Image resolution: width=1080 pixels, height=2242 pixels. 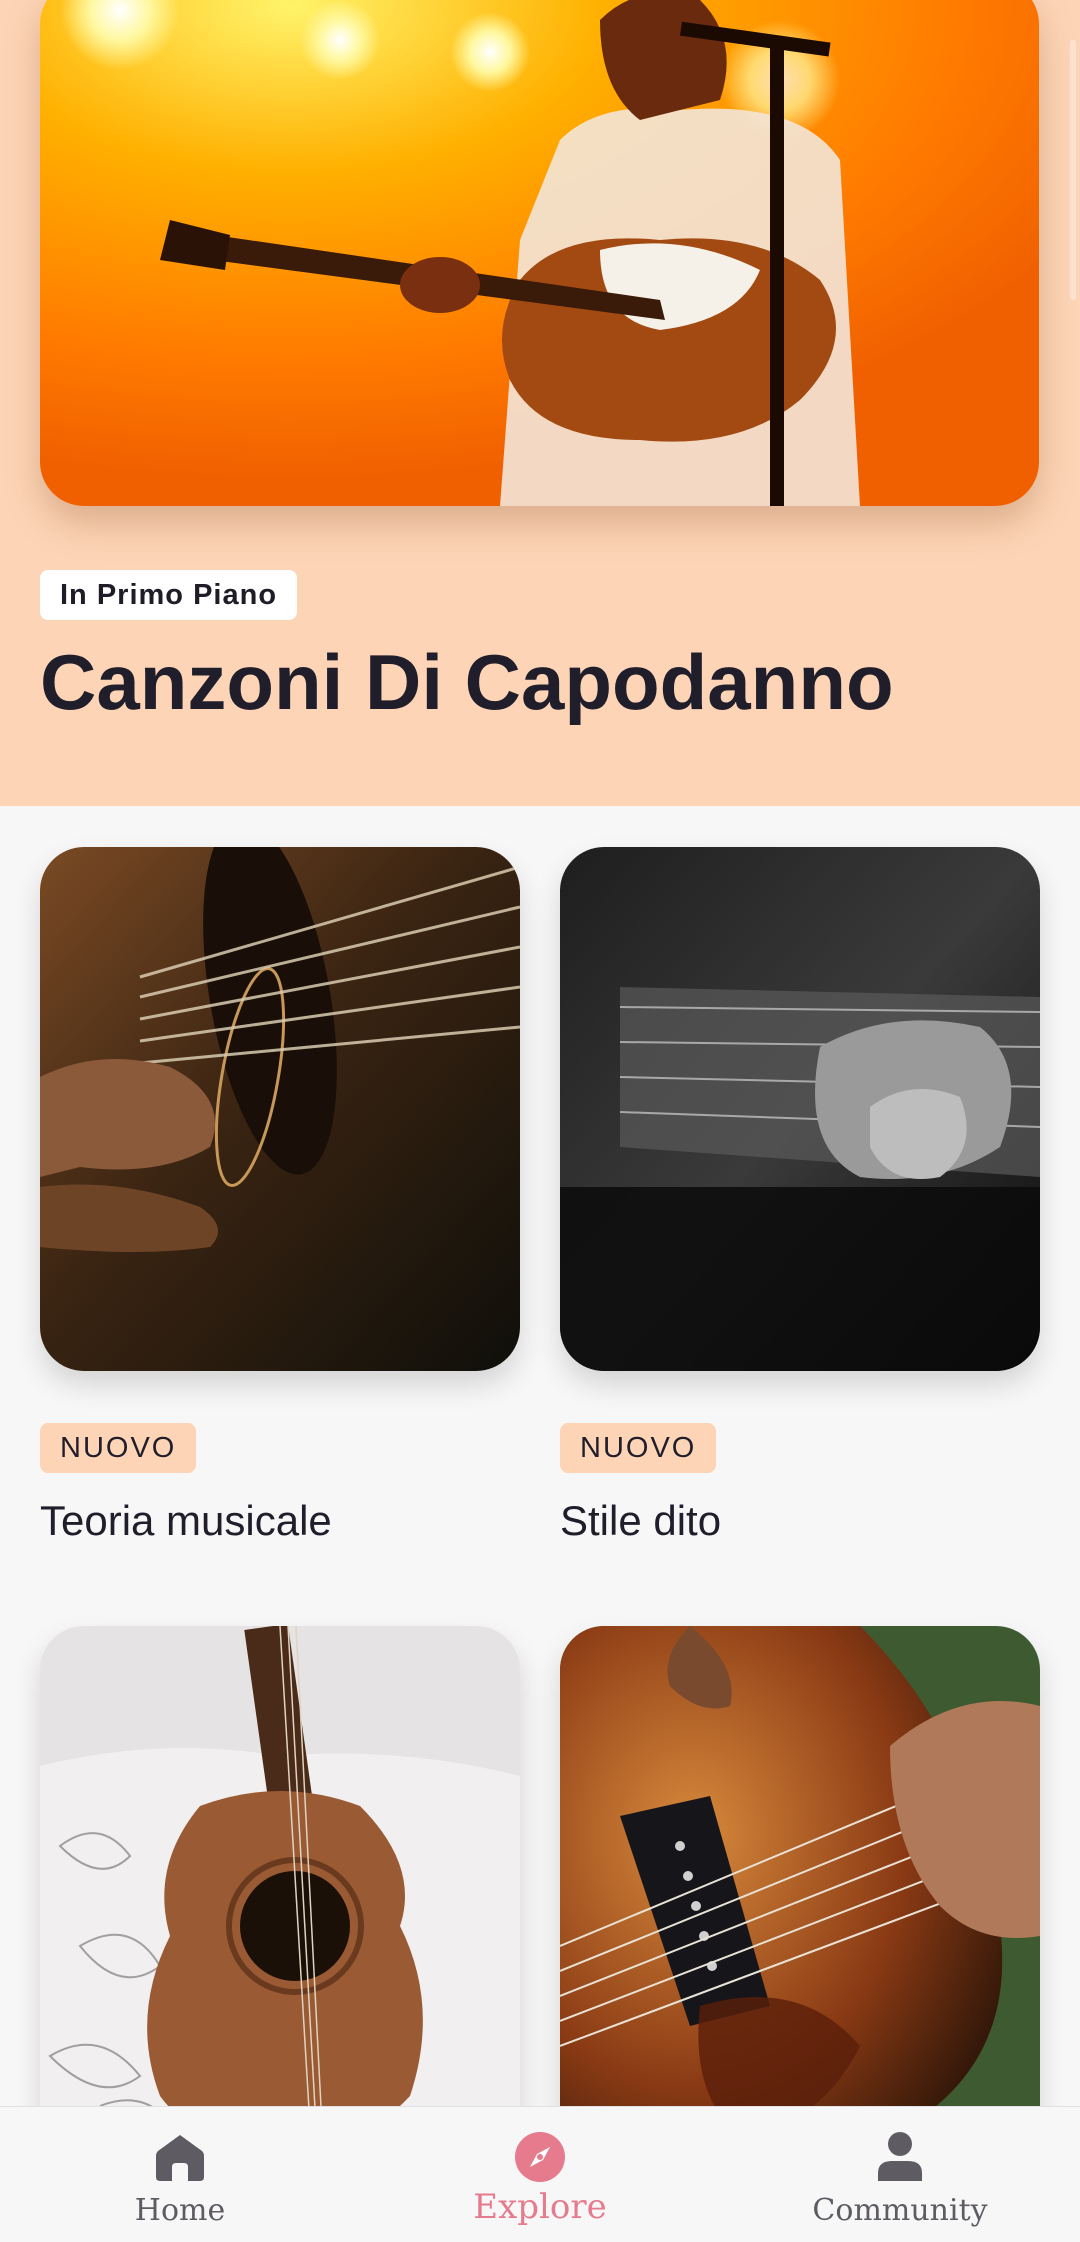 I want to click on featured-title: Canzoni Di Capodanno, so click(x=467, y=682).